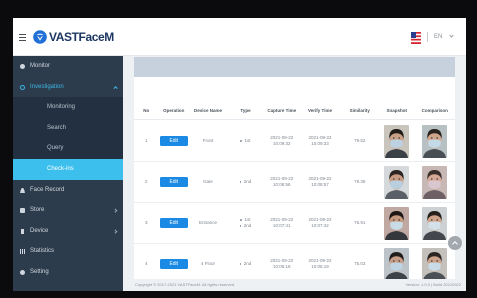  Describe the element at coordinates (68, 210) in the screenshot. I see `sidebar-item-store: Store` at that location.